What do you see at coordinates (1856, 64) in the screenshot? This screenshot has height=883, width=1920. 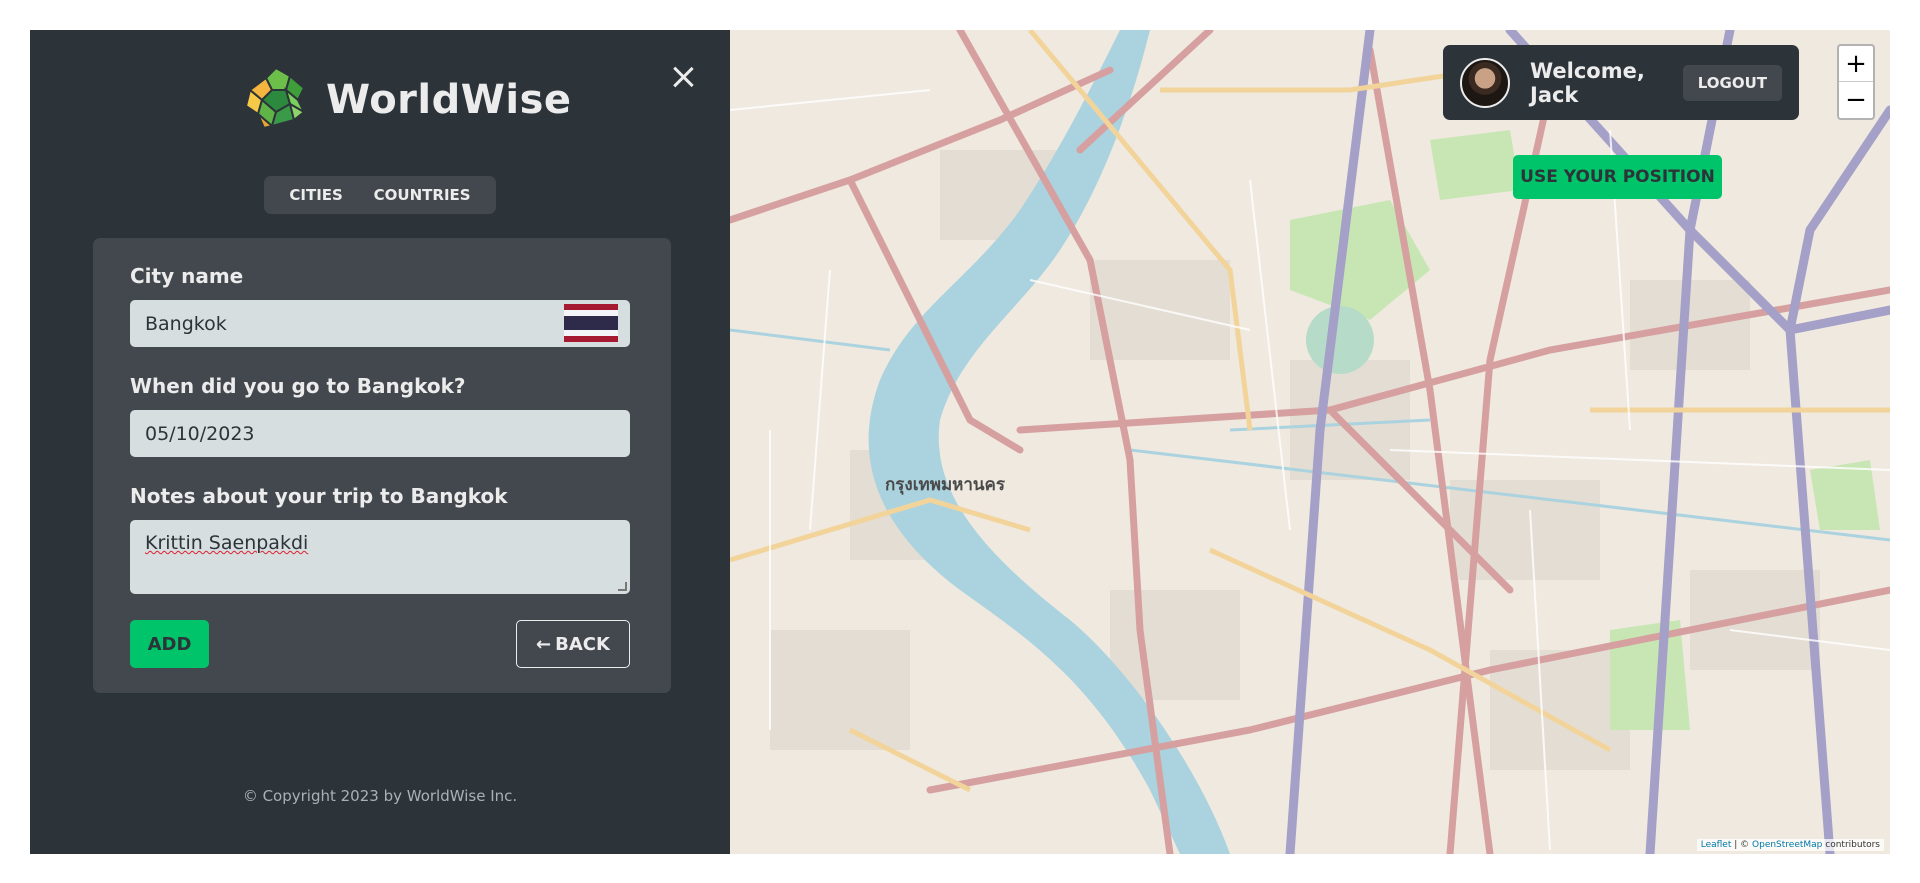 I see `zoom-in-button: +` at bounding box center [1856, 64].